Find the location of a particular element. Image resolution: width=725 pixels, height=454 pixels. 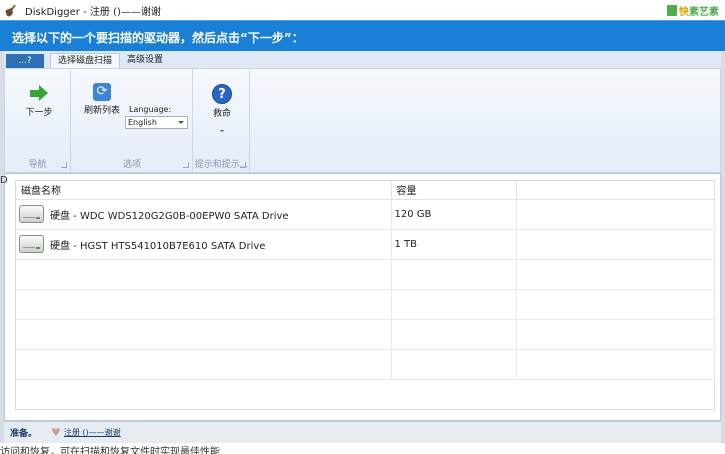

table-header-row: 磁盘名称 容量 is located at coordinates (365, 190).